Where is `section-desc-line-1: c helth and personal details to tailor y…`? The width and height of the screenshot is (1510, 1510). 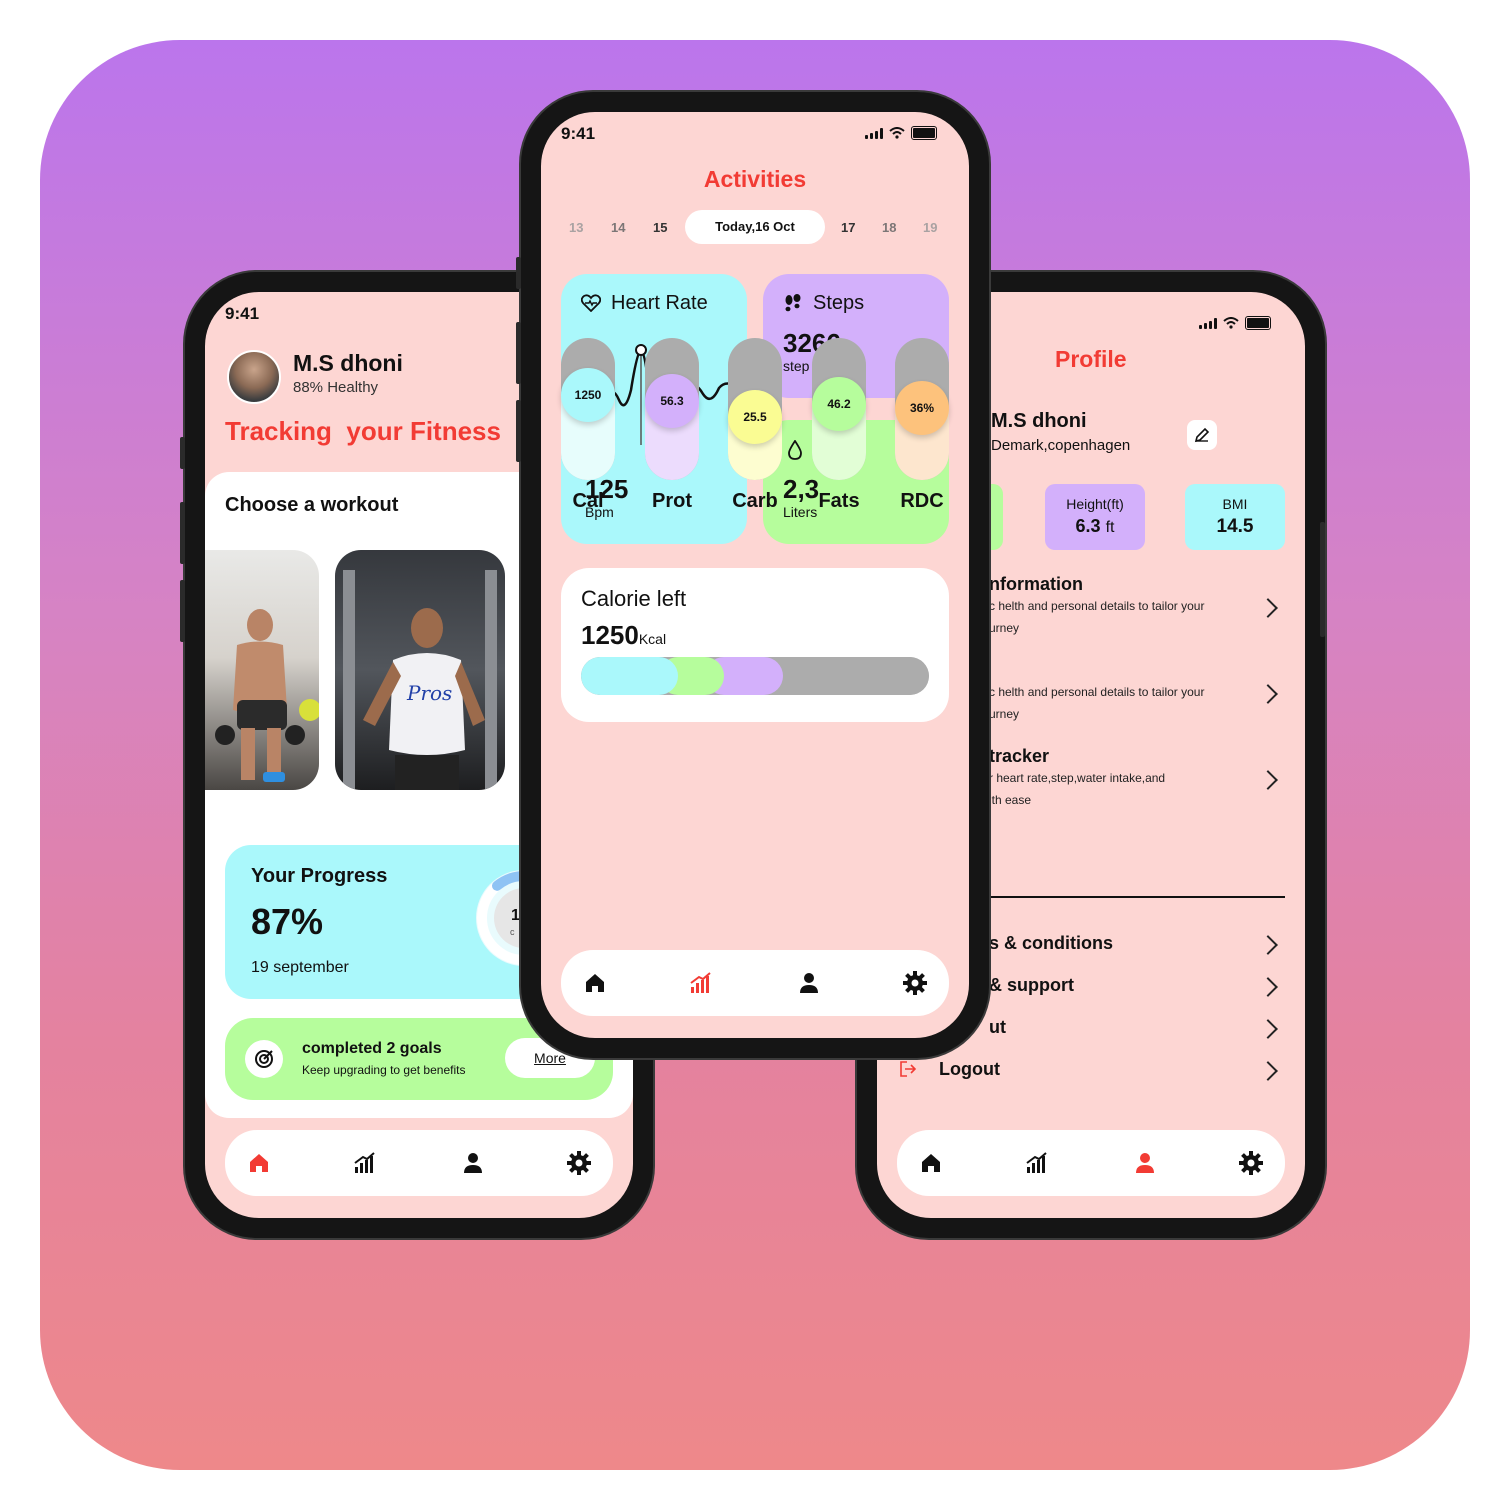
section-desc-line-1: c helth and personal details to tailor y… is located at coordinates (1097, 692).